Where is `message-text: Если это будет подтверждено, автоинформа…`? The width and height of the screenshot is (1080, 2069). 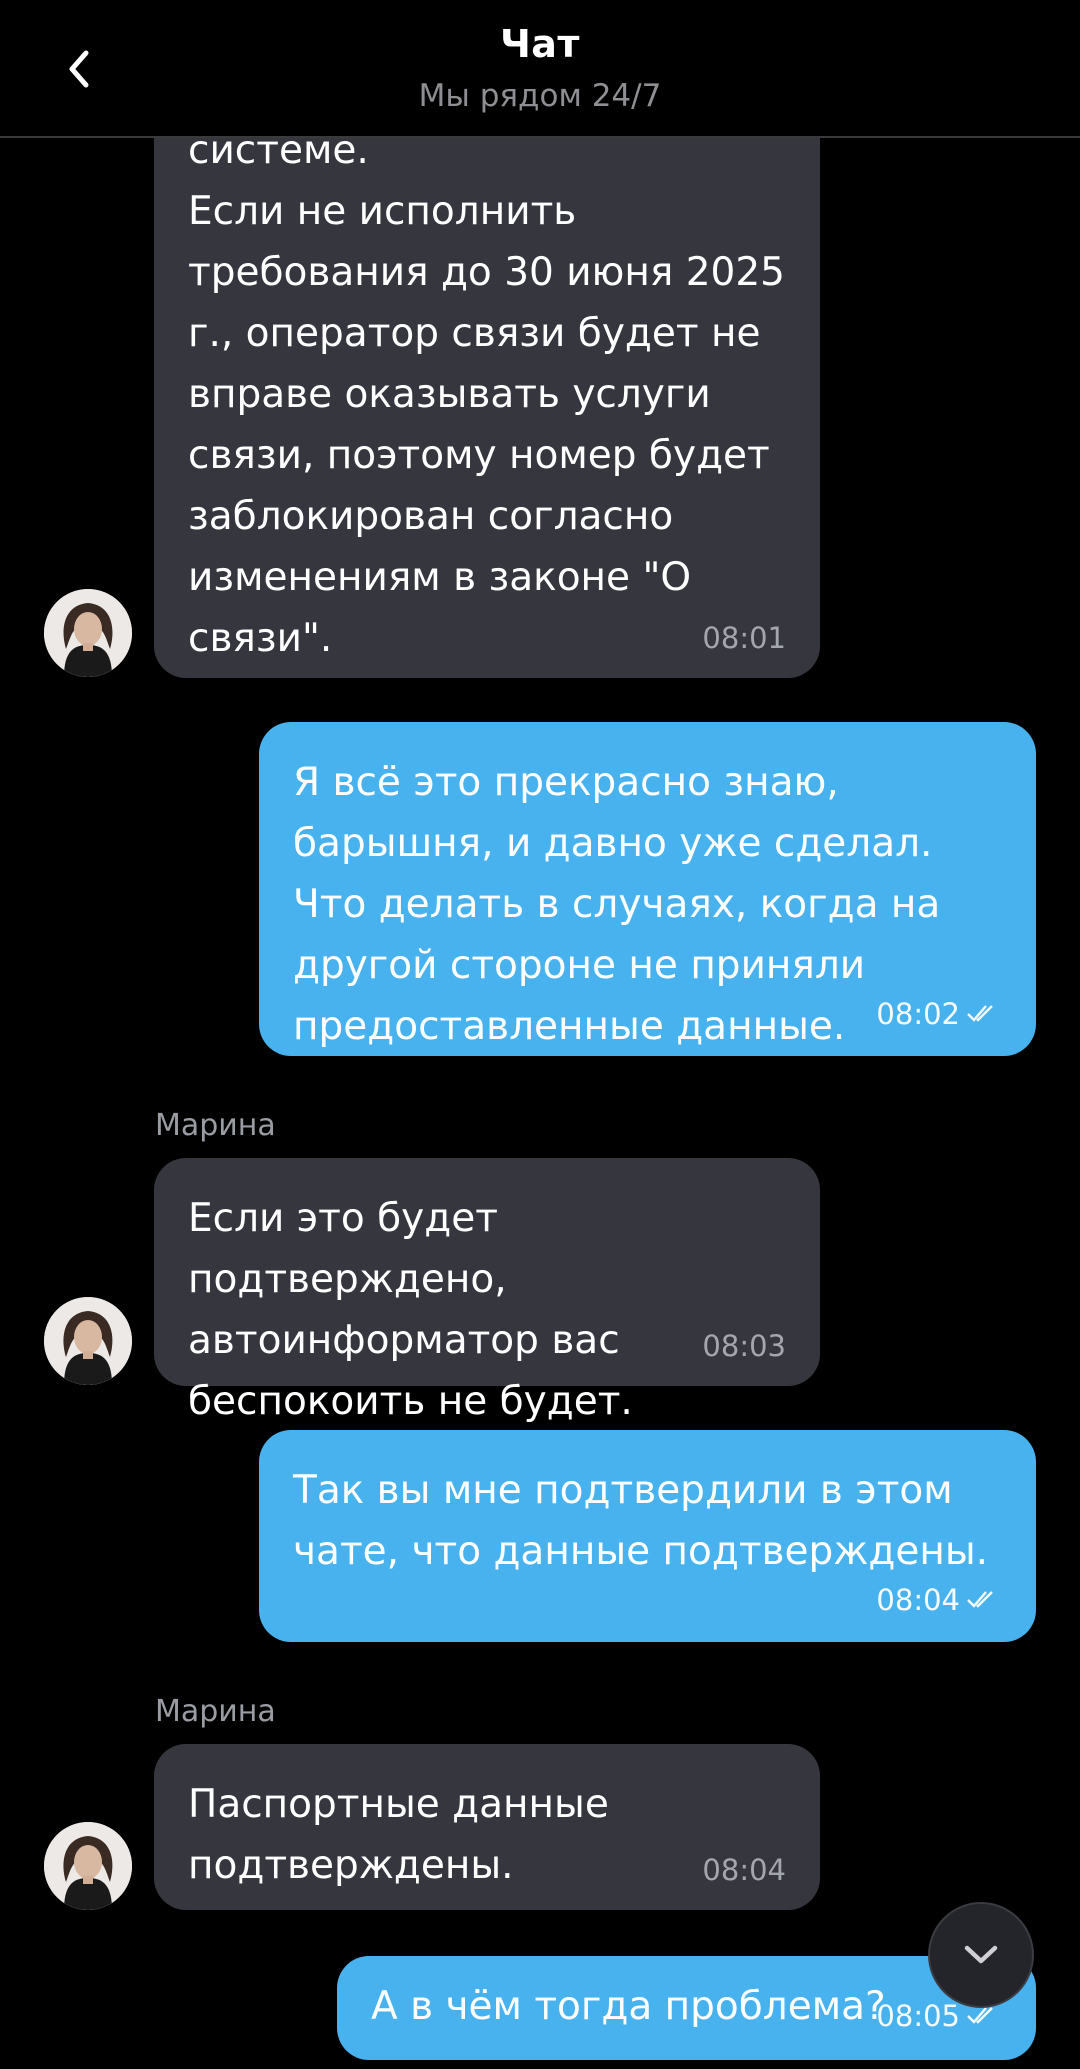
message-text: Если это будет подтверждено, автоинформа… is located at coordinates (410, 1310).